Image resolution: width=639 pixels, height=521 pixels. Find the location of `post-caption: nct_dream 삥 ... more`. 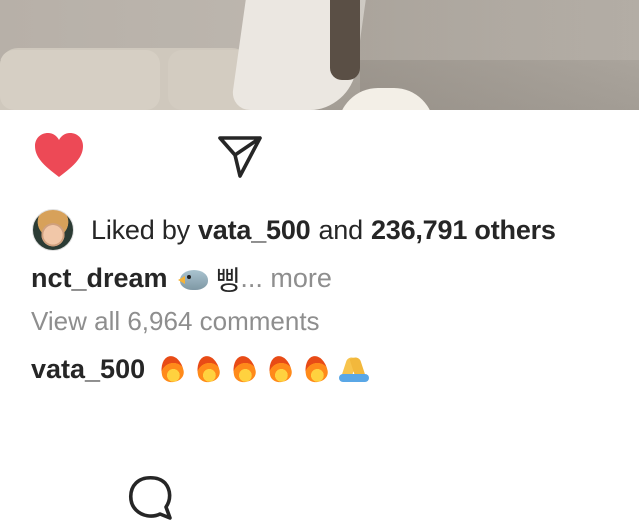

post-caption: nct_dream 삥 ... more is located at coordinates (181, 278).